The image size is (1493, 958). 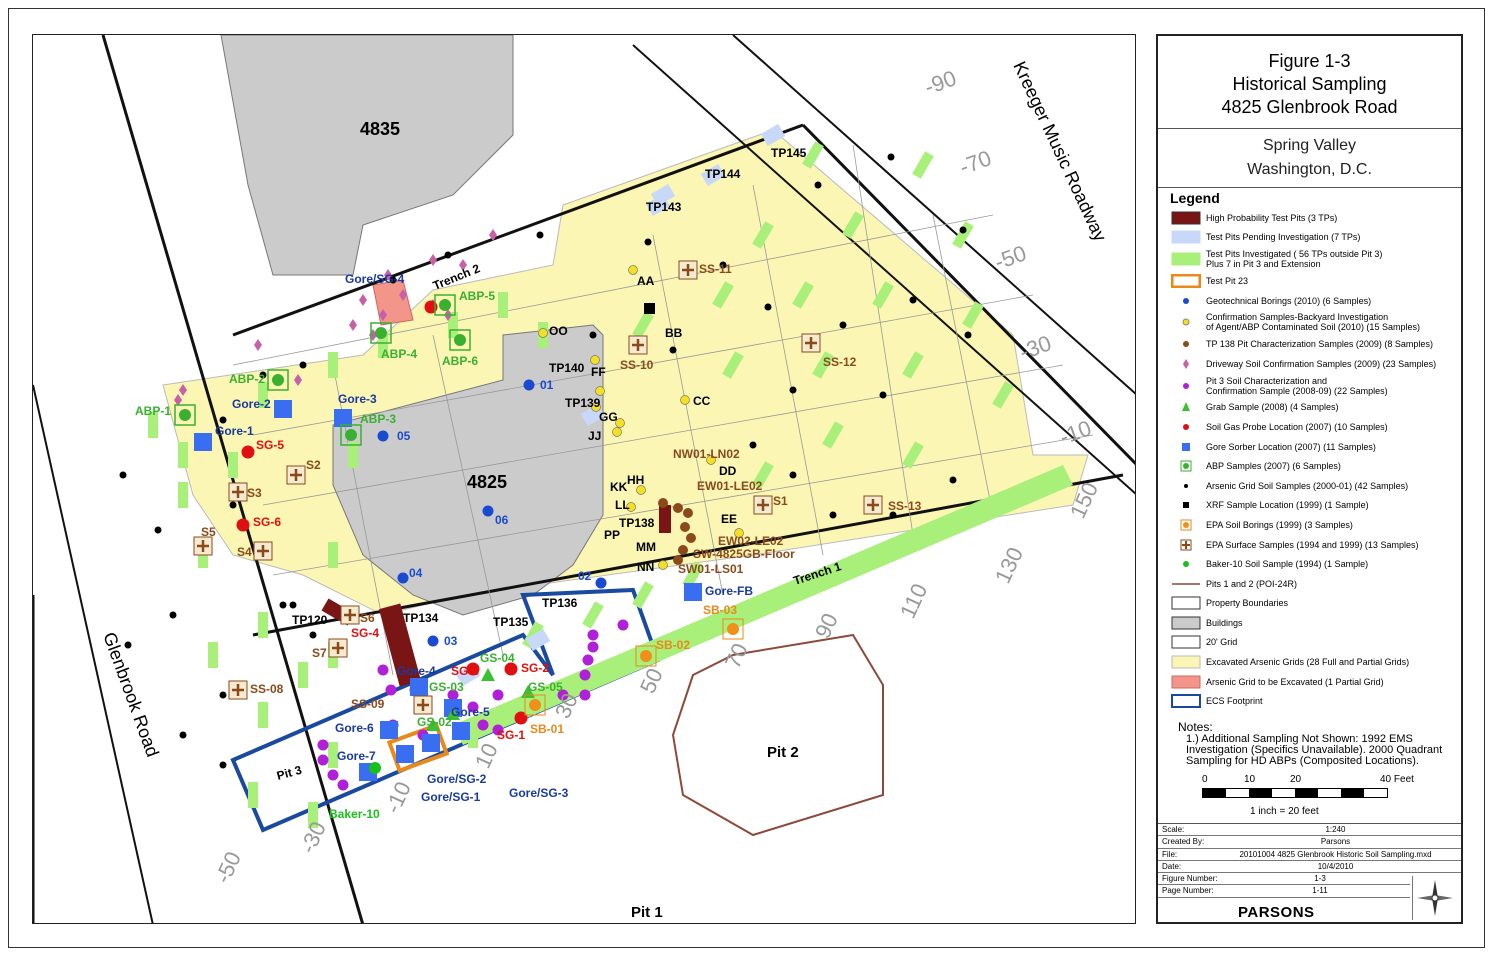 What do you see at coordinates (560, 603) in the screenshot?
I see `sample-label: TP136` at bounding box center [560, 603].